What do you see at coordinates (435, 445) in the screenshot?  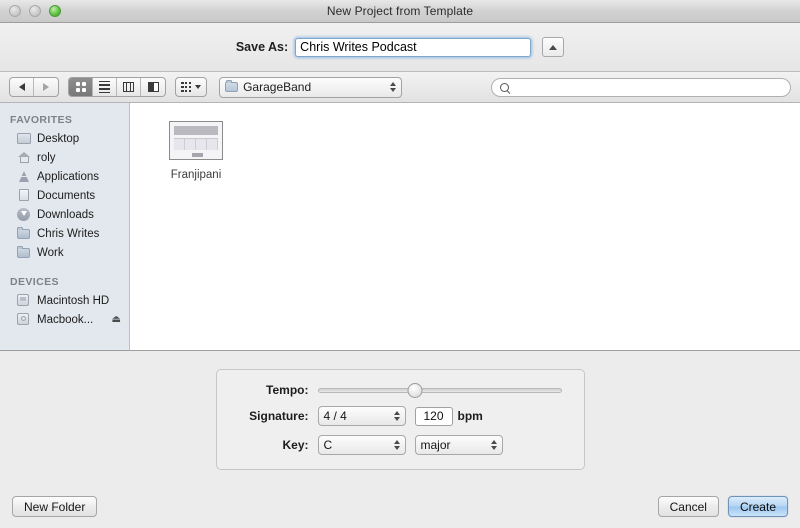 I see `key-mode-value: major` at bounding box center [435, 445].